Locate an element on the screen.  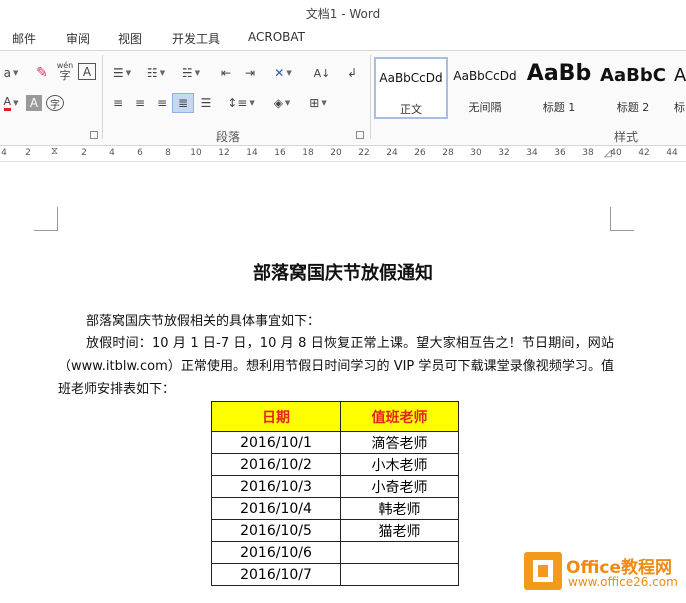
styles-group-label: 样式 is located at coordinates (626, 137).